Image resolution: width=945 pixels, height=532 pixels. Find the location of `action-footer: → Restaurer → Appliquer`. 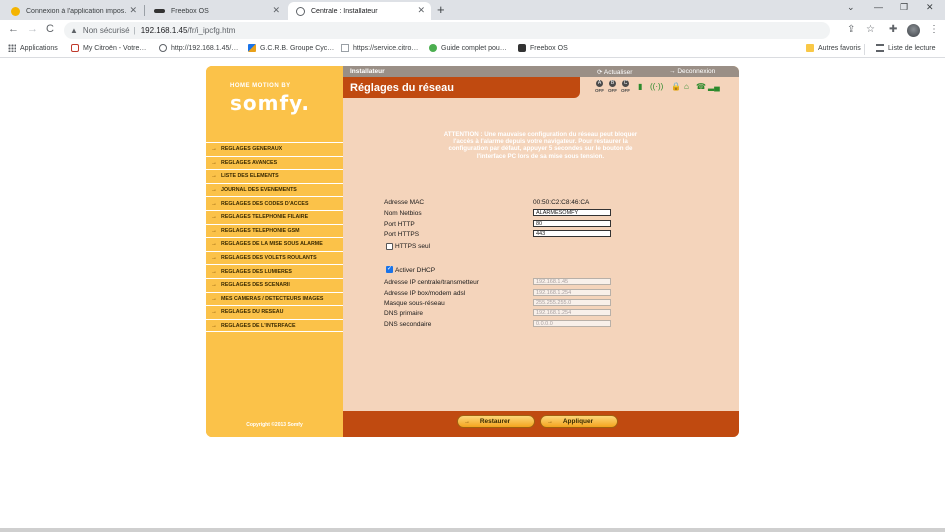

action-footer: → Restaurer → Appliquer is located at coordinates (541, 424).